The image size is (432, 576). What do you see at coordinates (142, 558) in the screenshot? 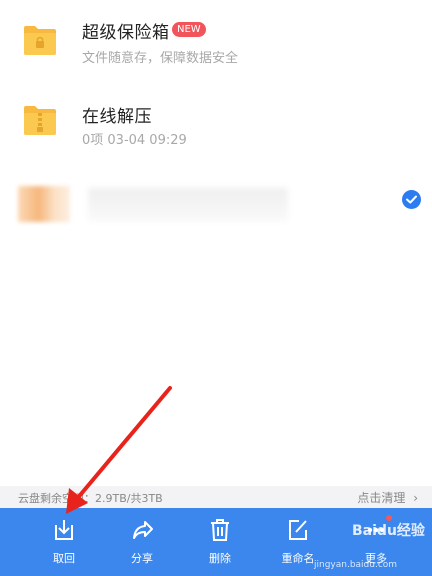
I see `toolbar-label: 分享` at bounding box center [142, 558].